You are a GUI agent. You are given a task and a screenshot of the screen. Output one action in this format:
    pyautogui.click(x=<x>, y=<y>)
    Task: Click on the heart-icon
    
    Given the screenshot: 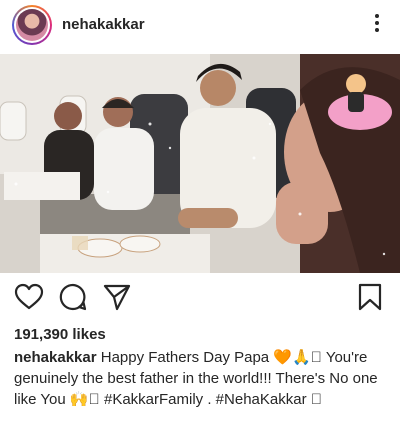 What is the action you would take?
    pyautogui.click(x=29, y=297)
    